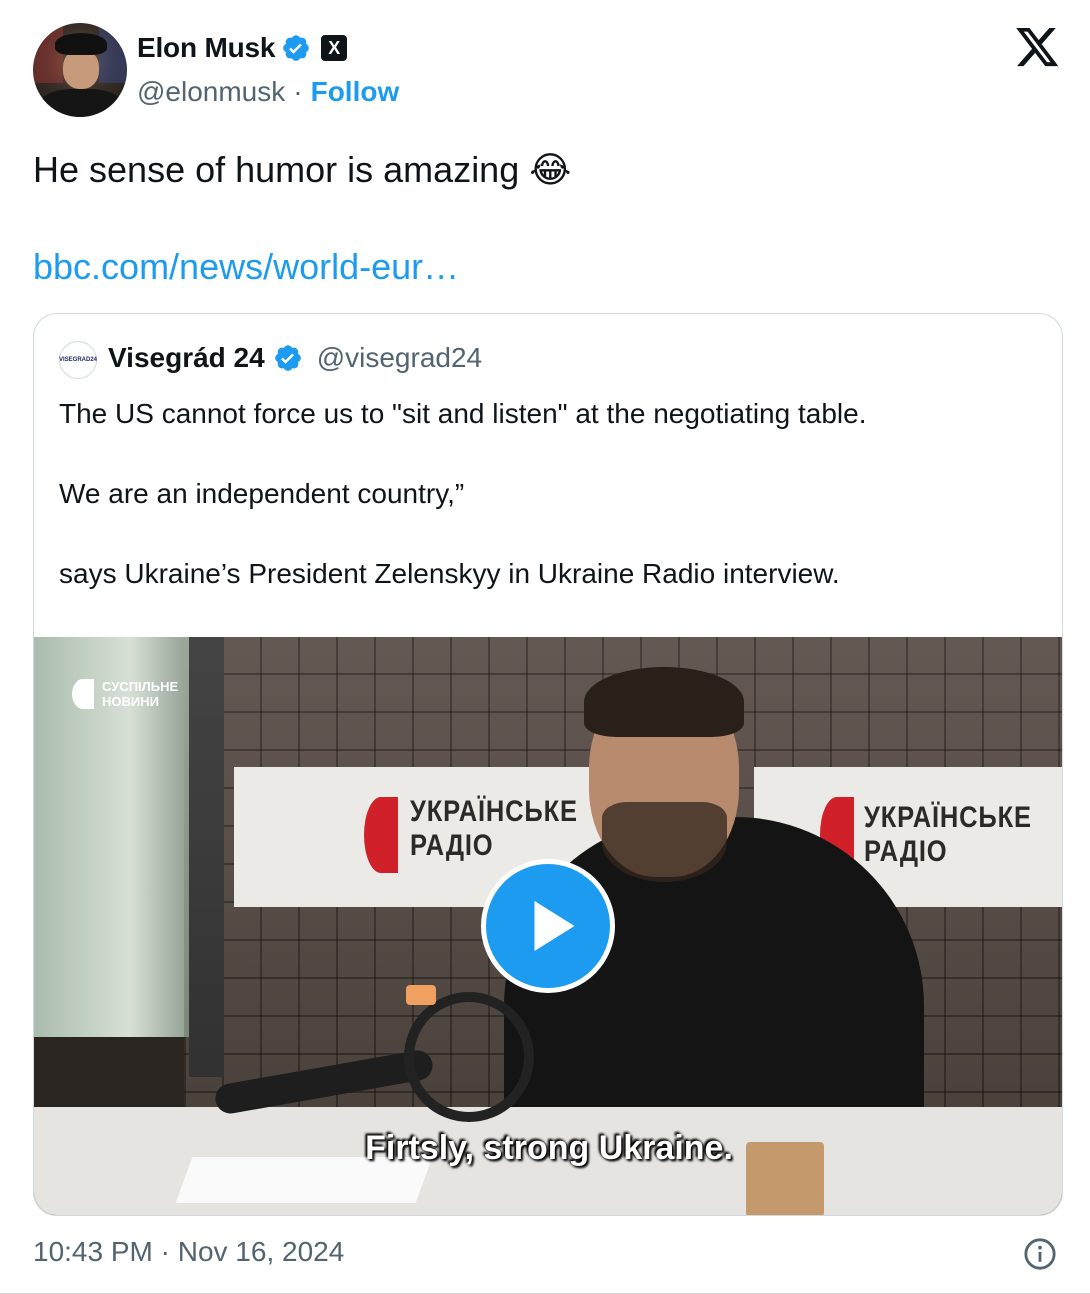 This screenshot has width=1090, height=1294. I want to click on channel-watermark: СУСПІЛЬНЕ НОВИНИ, so click(125, 694).